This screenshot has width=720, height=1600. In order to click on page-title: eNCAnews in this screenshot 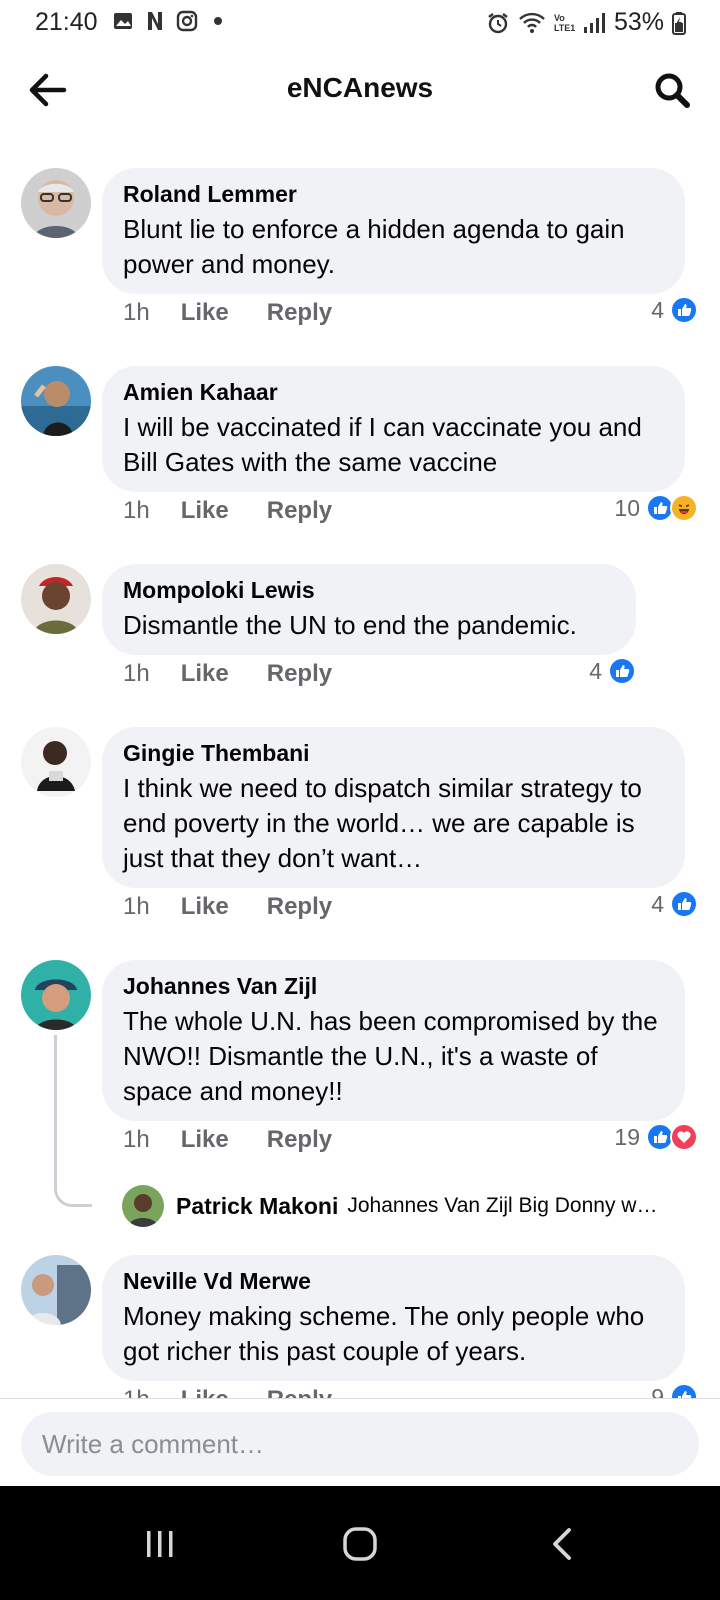, I will do `click(360, 87)`.